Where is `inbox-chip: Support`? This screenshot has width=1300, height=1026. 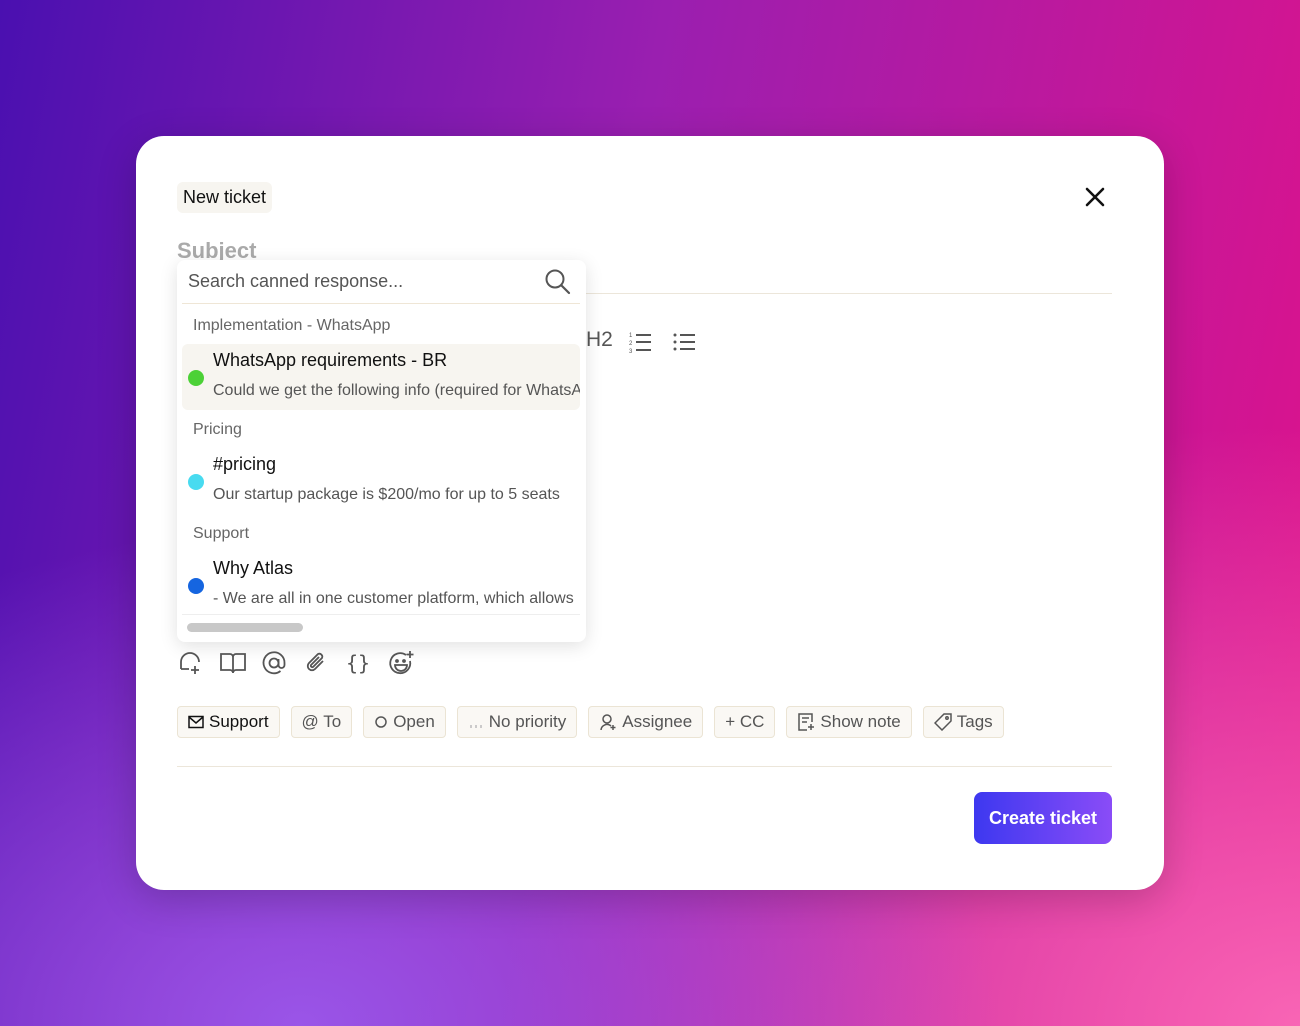 inbox-chip: Support is located at coordinates (228, 722).